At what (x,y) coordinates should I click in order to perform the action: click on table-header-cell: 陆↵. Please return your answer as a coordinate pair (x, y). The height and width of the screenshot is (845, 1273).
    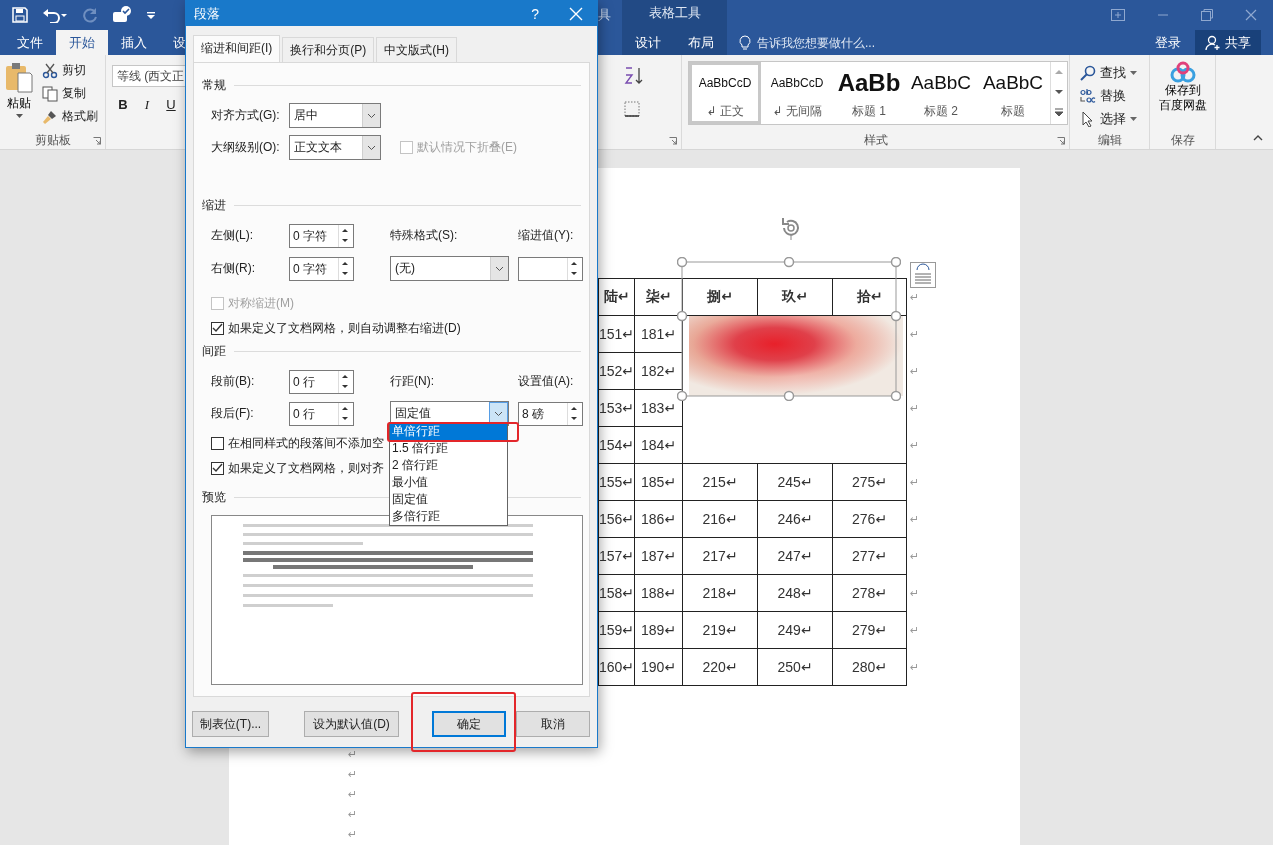
    Looking at the image, I should click on (616, 297).